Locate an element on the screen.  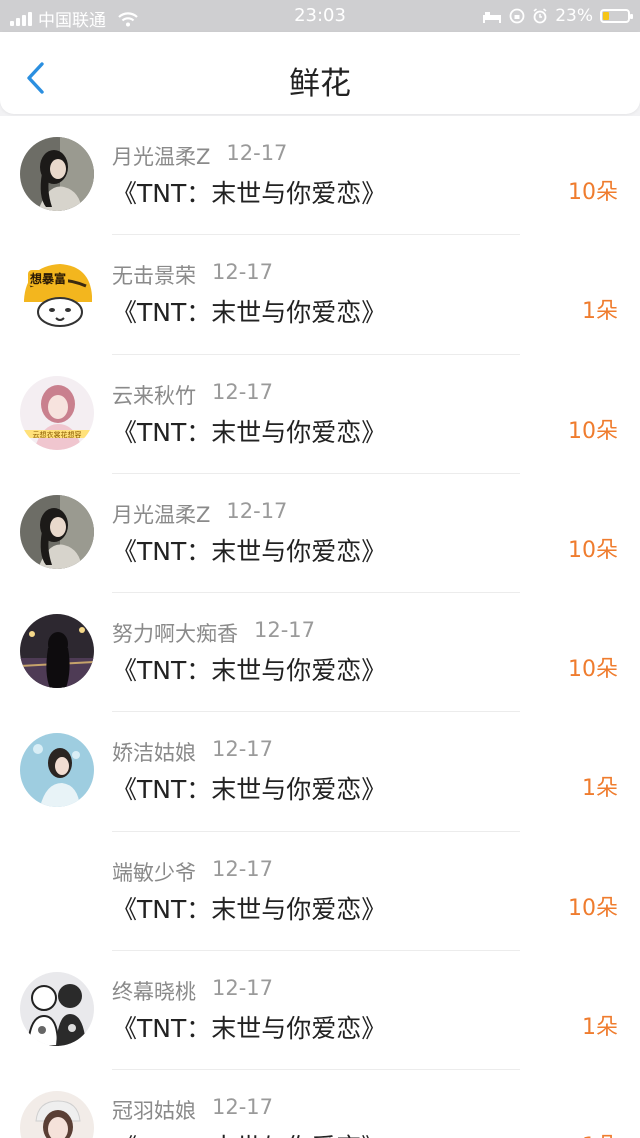
status-right: 23% is located at coordinates (557, 16).